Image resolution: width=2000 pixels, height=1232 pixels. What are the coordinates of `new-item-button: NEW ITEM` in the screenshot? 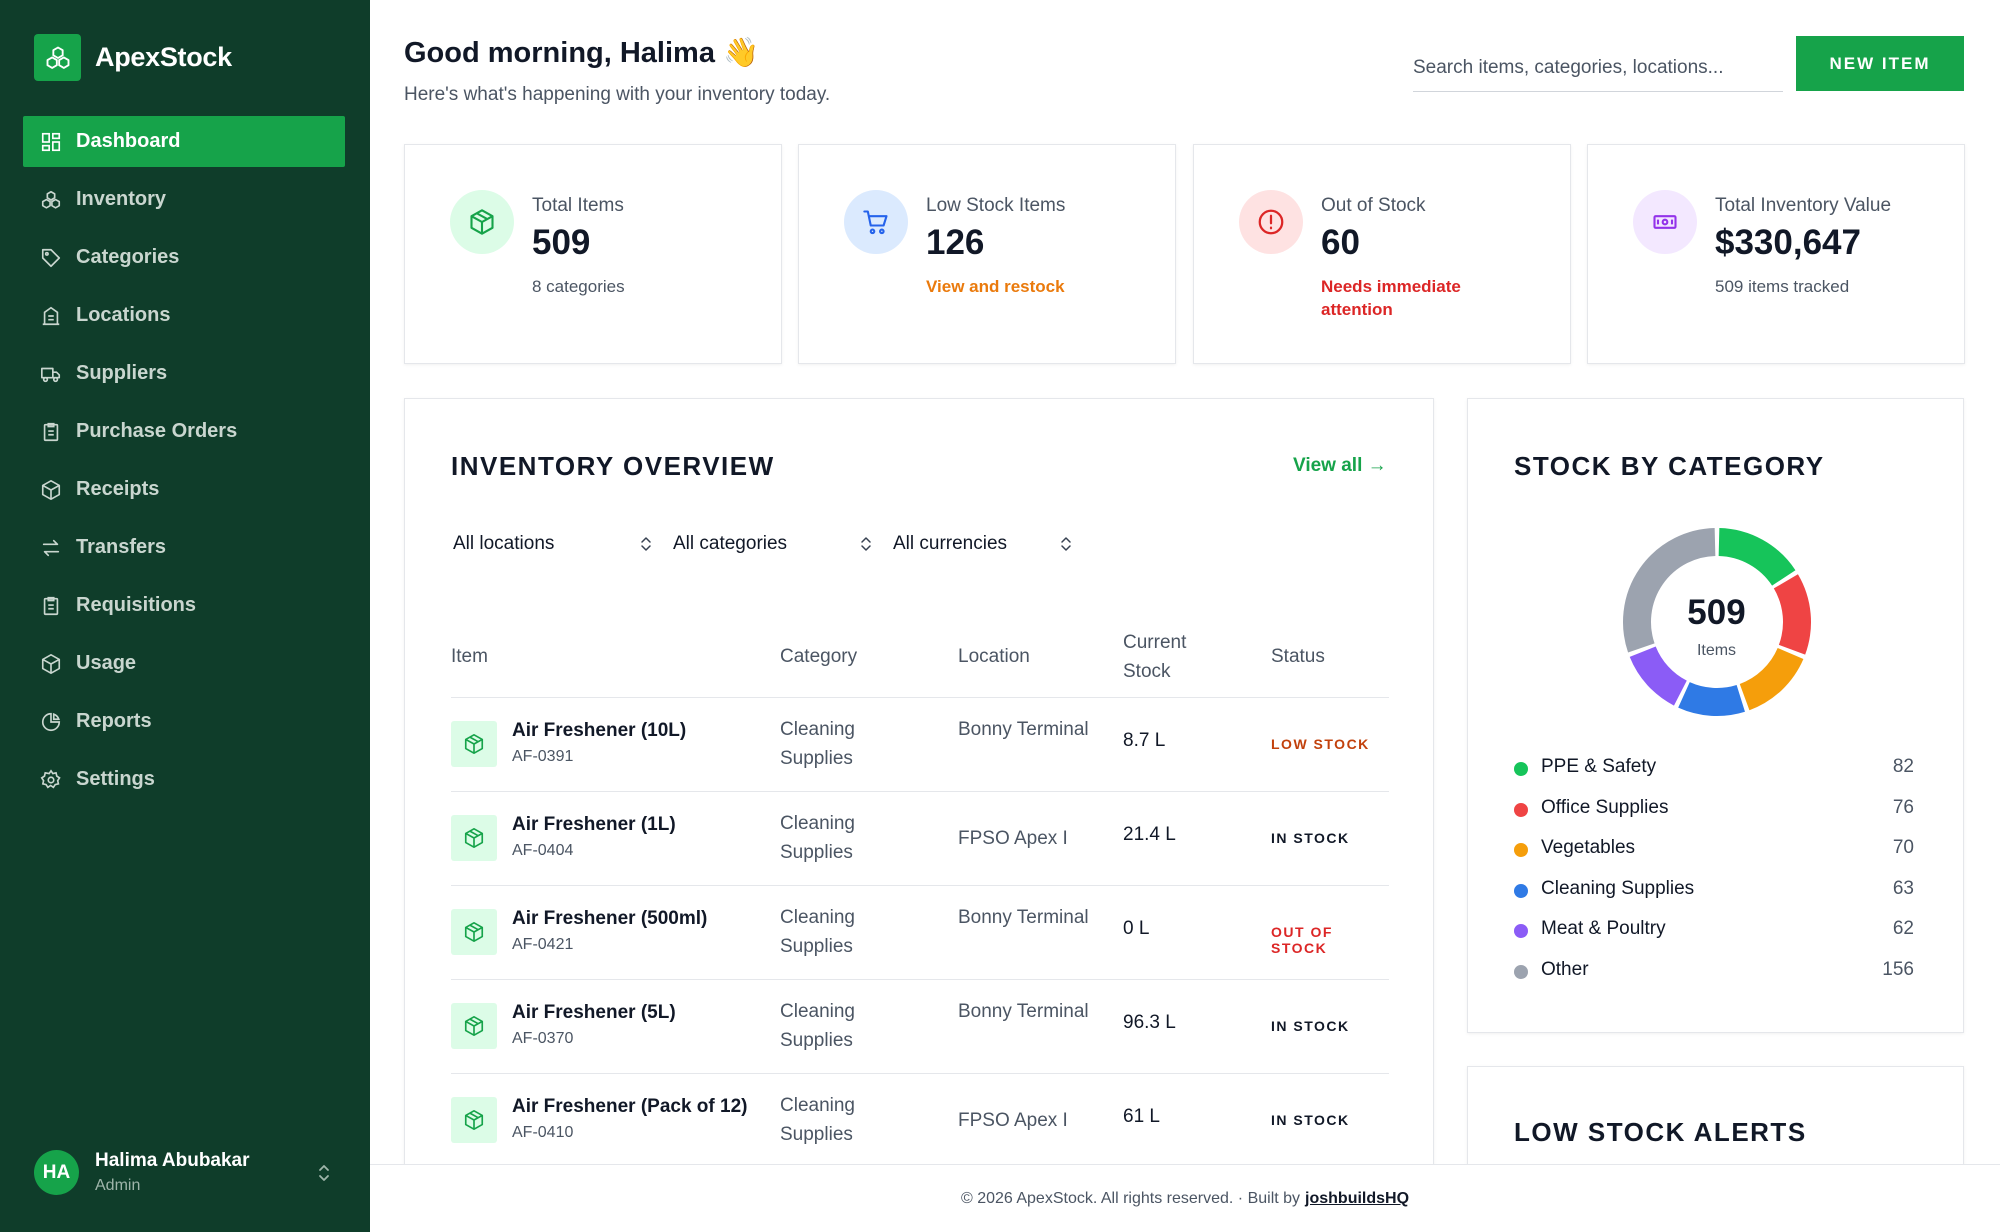 It's located at (1880, 63).